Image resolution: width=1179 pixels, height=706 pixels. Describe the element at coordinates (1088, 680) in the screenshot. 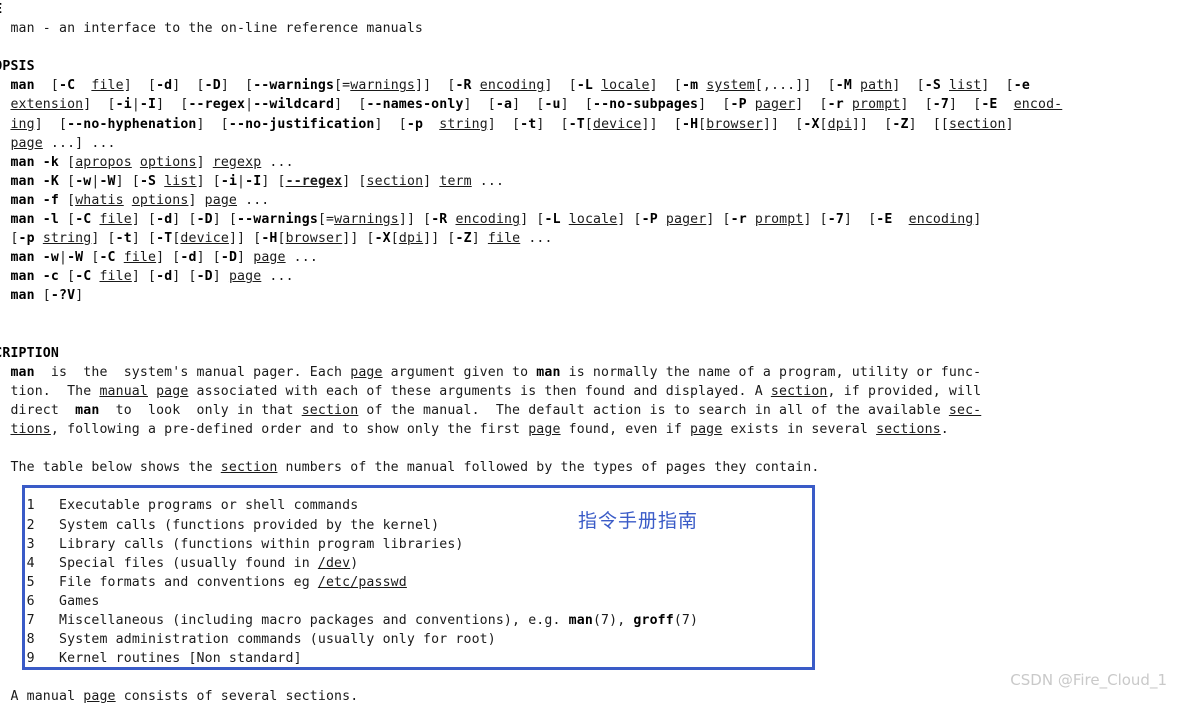

I see `watermark-text: CSDN @Fire_Cloud_1` at that location.